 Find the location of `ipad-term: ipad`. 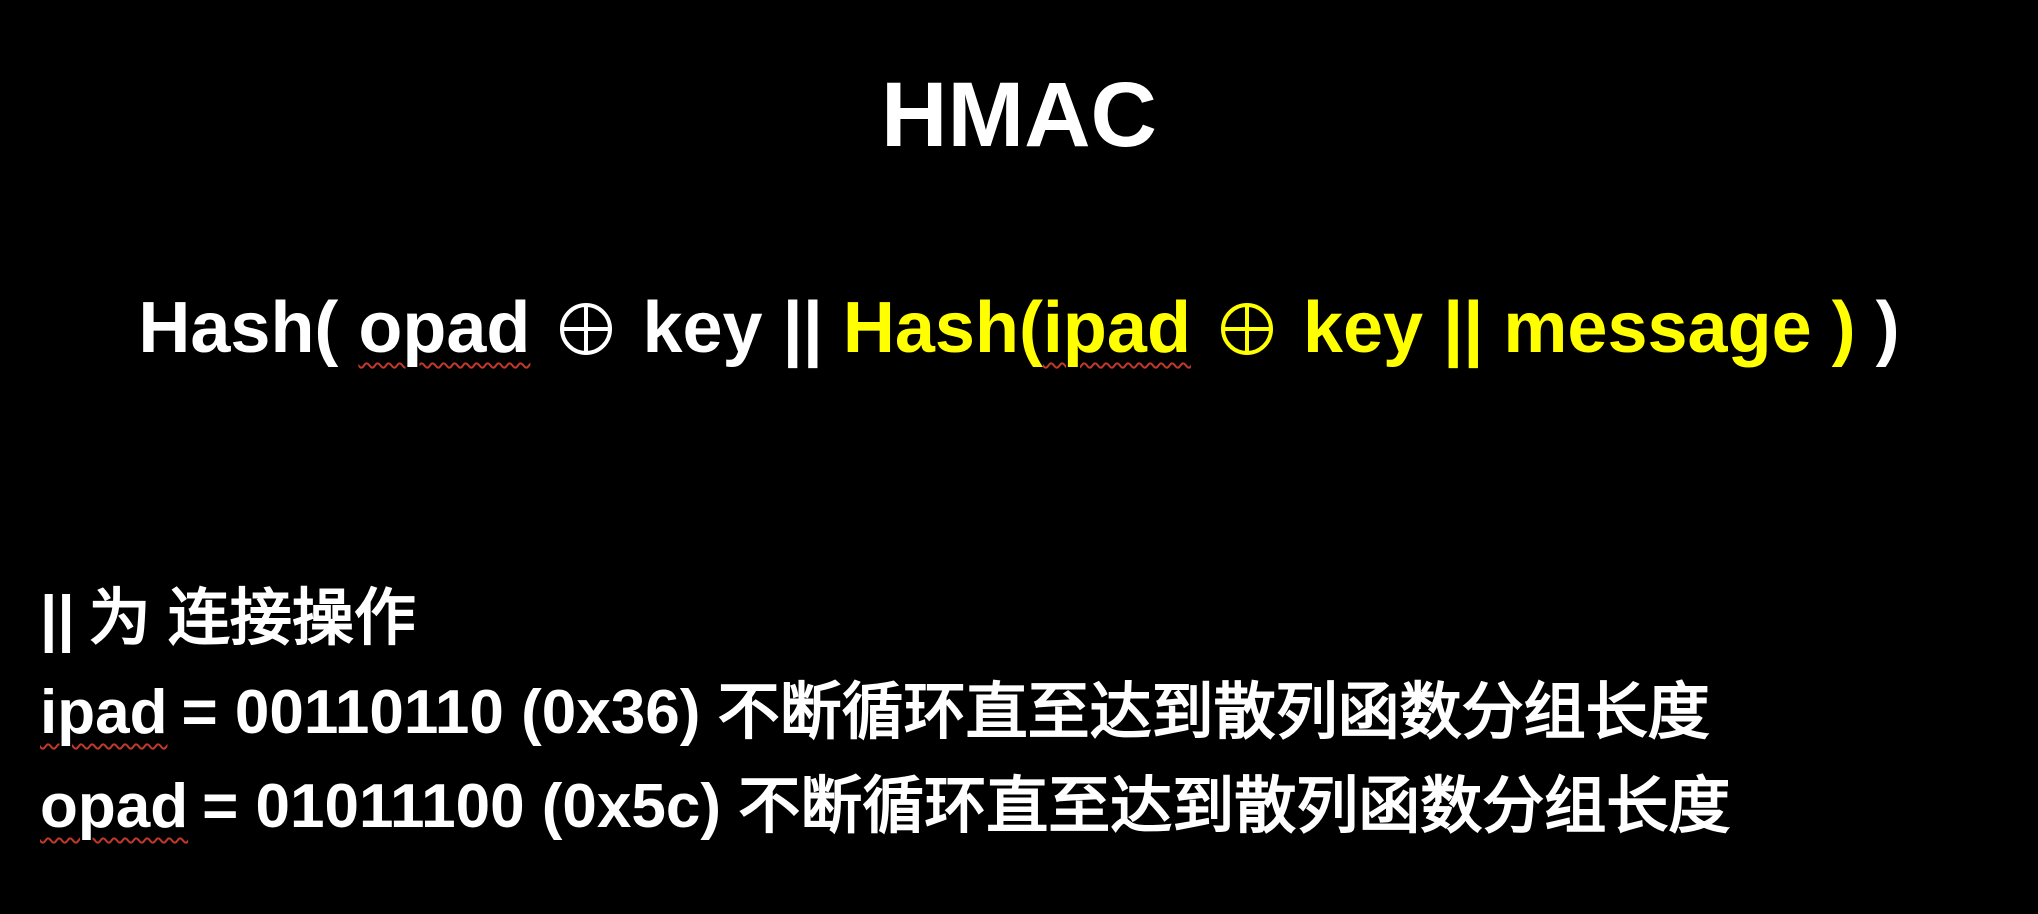

ipad-term: ipad is located at coordinates (1116, 328).